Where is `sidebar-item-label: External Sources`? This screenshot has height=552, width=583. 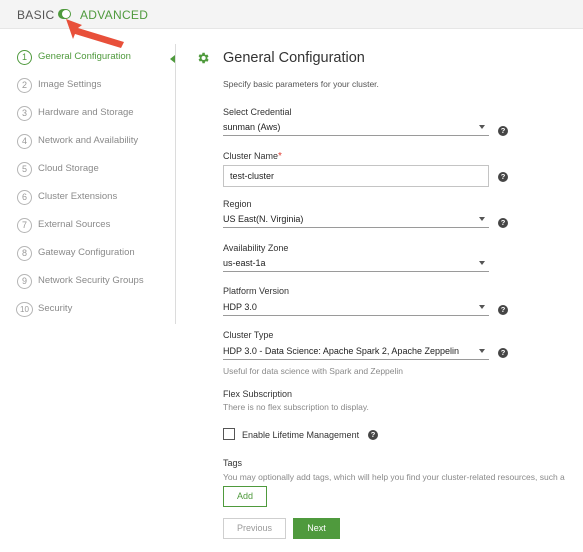 sidebar-item-label: External Sources is located at coordinates (74, 224).